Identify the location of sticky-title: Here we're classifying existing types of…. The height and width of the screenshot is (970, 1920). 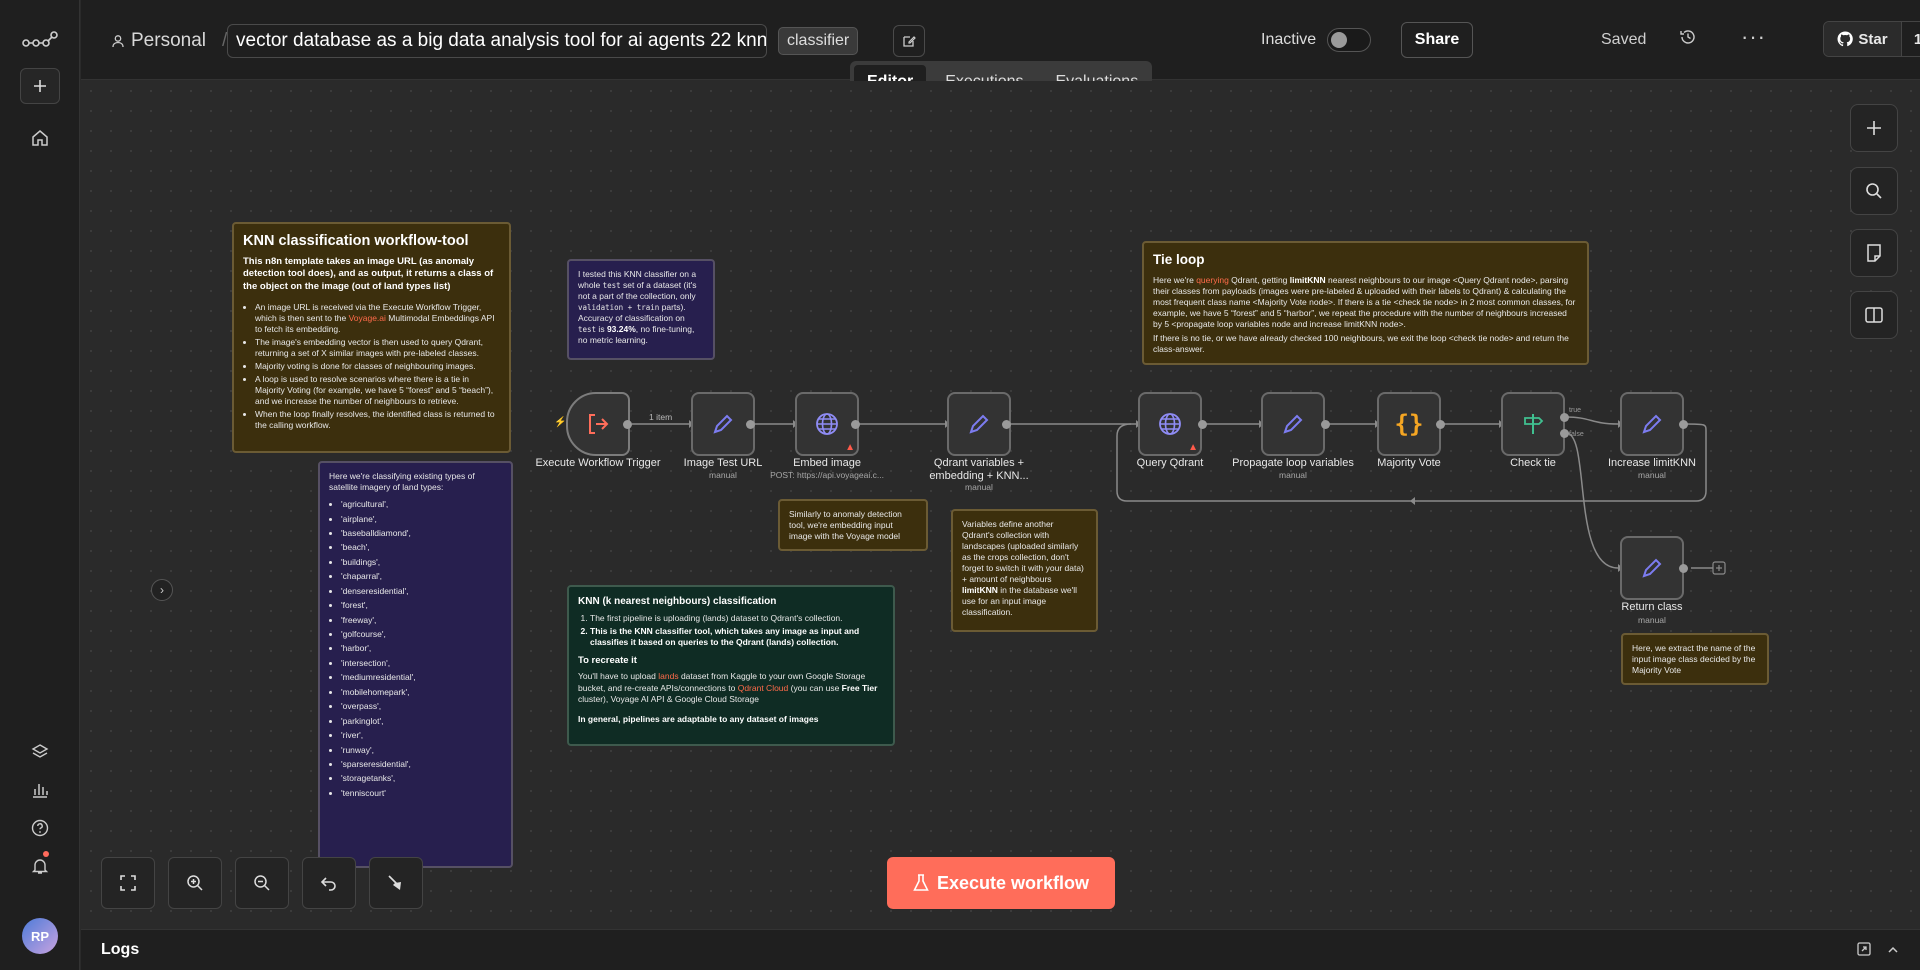
(402, 482).